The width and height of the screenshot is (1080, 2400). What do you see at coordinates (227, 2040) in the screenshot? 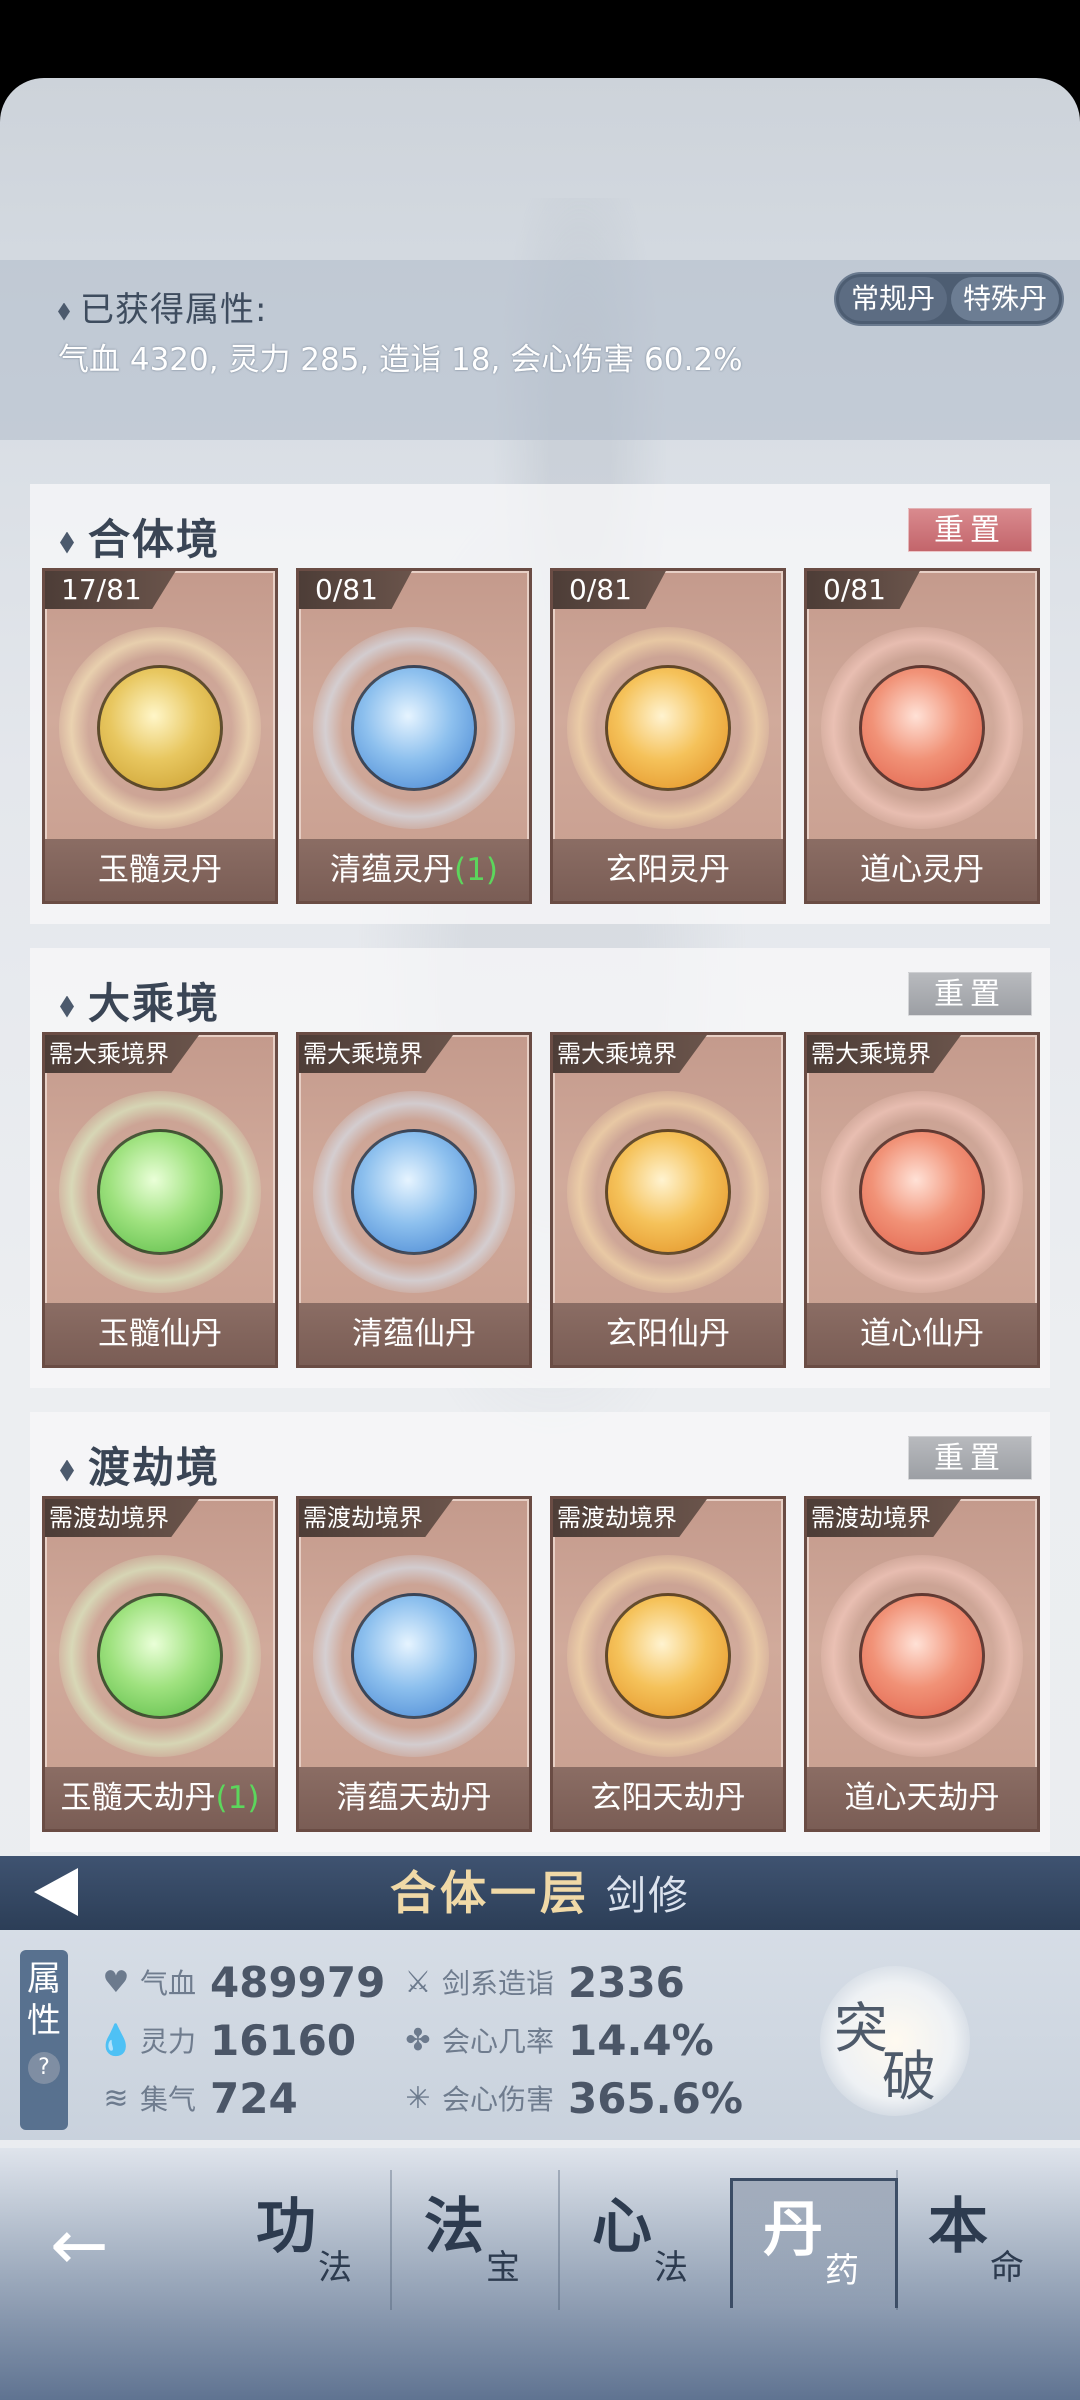
I see `stat-spirit: 💧 灵力 16160` at bounding box center [227, 2040].